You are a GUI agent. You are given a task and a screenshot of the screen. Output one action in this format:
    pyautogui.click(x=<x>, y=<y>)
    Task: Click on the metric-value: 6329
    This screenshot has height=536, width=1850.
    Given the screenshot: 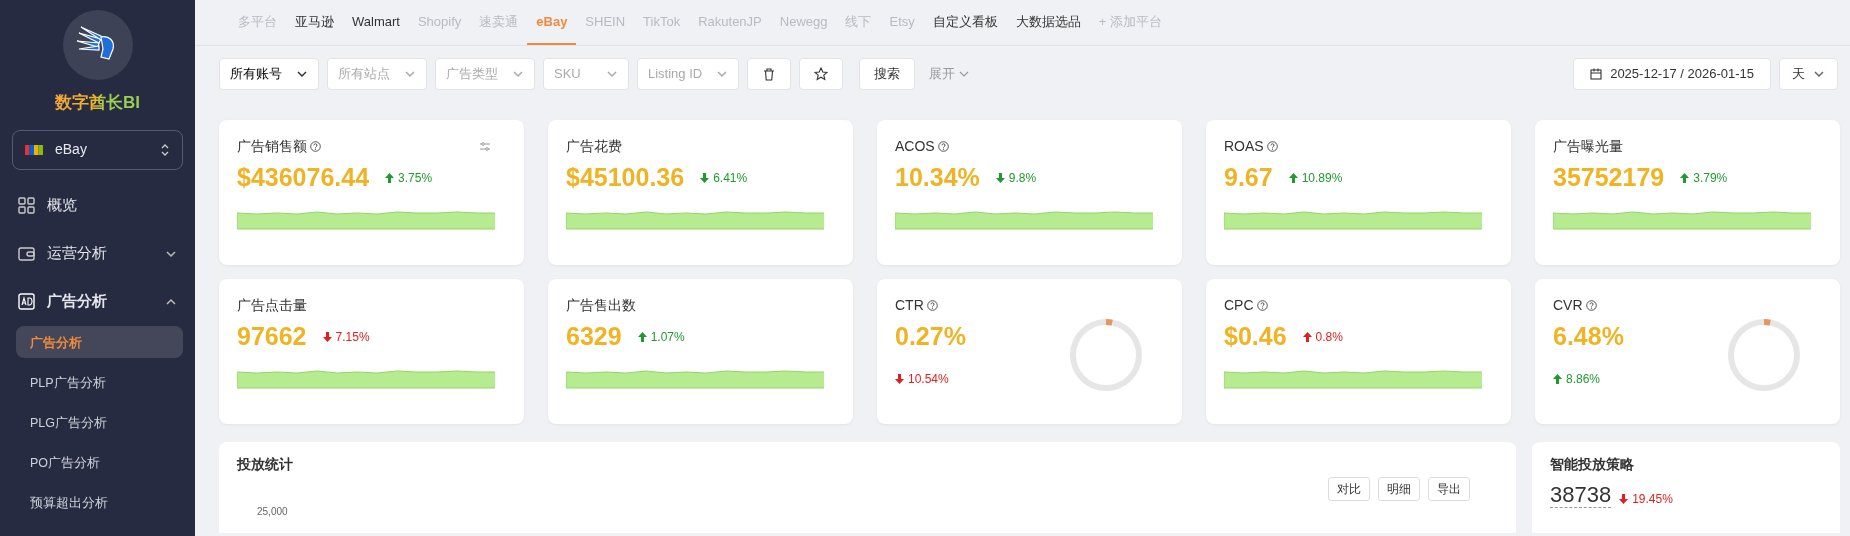 What is the action you would take?
    pyautogui.click(x=594, y=336)
    